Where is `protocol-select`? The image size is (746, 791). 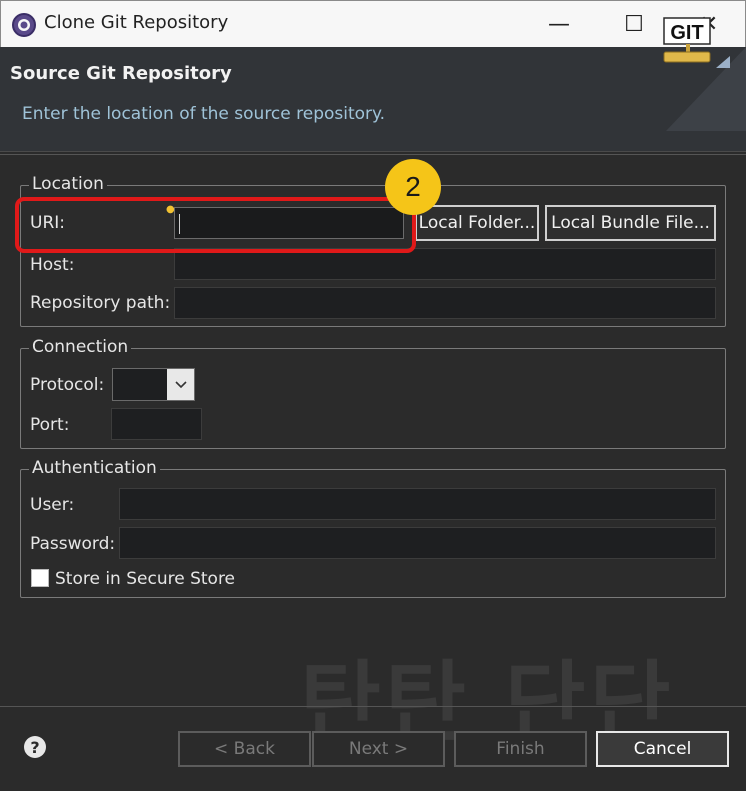
protocol-select is located at coordinates (153, 384).